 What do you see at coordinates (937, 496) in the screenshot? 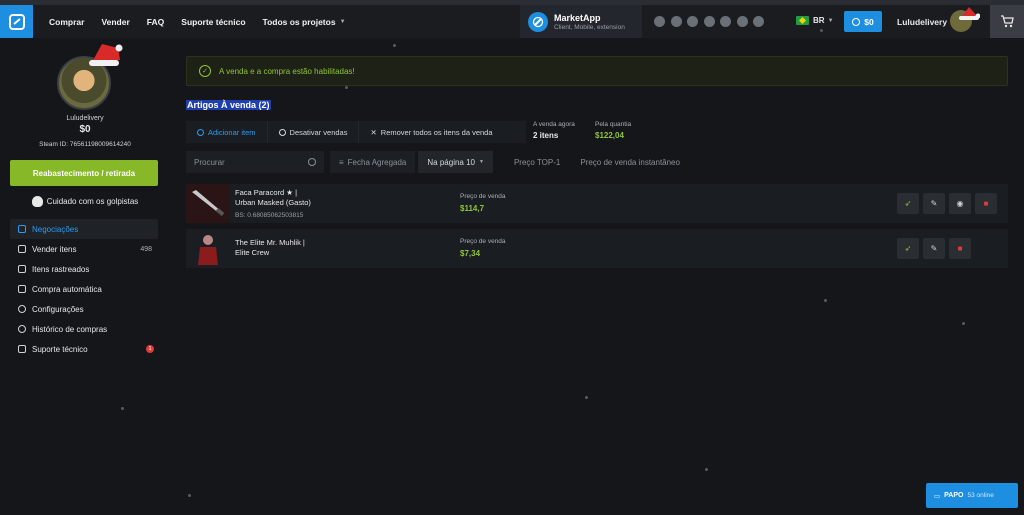
I see `chat-icon: ▭` at bounding box center [937, 496].